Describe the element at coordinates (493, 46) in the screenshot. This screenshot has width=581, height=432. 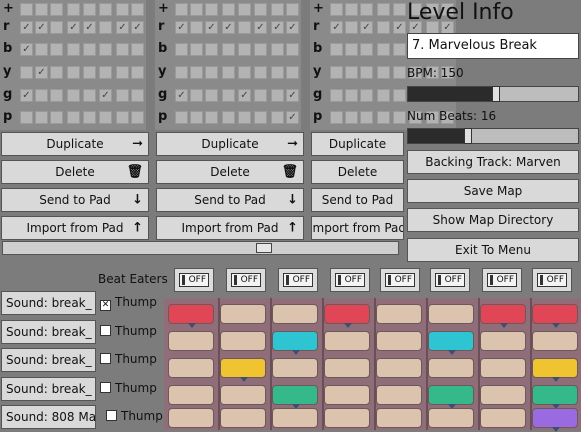
I see `level-name-input: 7. Marvelous Break` at that location.